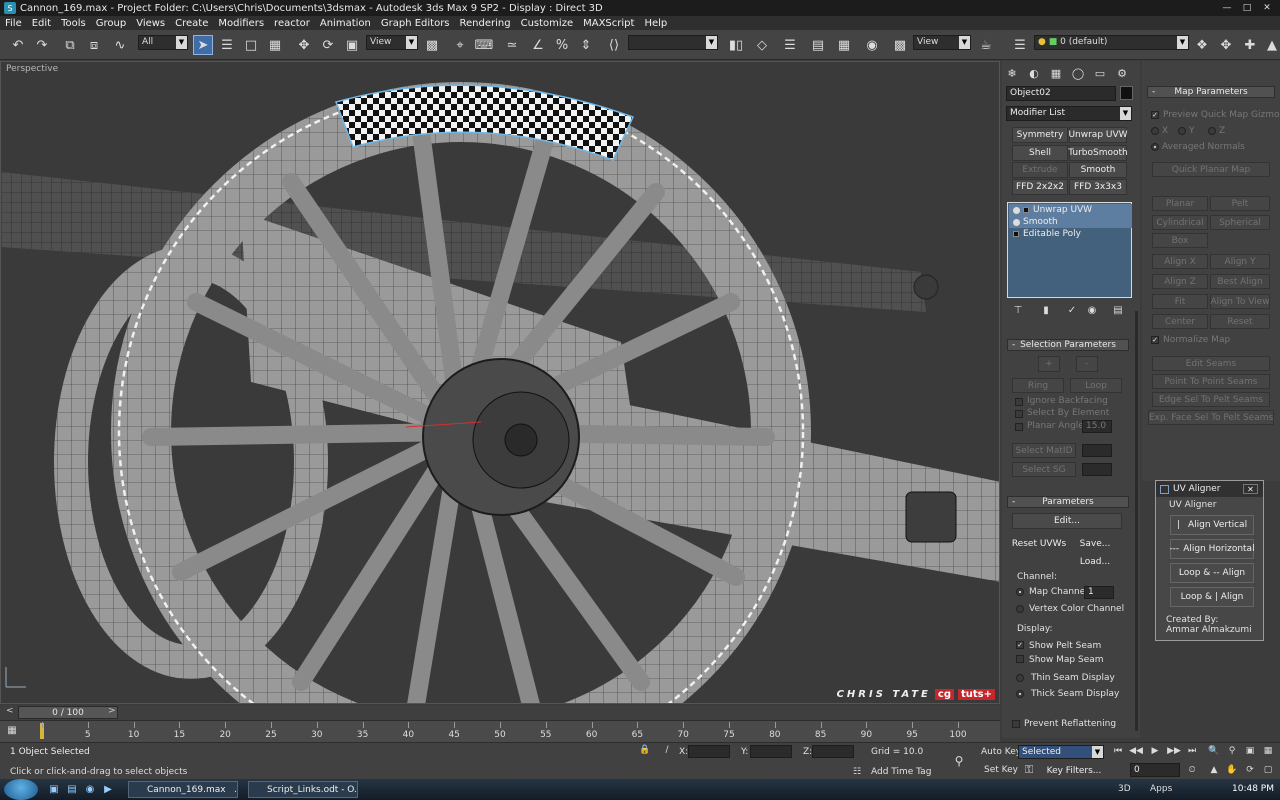 The image size is (1280, 800). I want to click on align-z-button: Align Z, so click(1180, 281).